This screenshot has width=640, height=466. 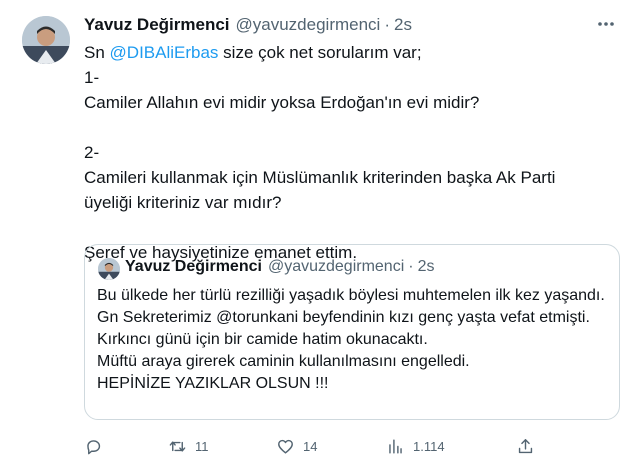 I want to click on mention-link: @DIBAliErbas, so click(x=164, y=52).